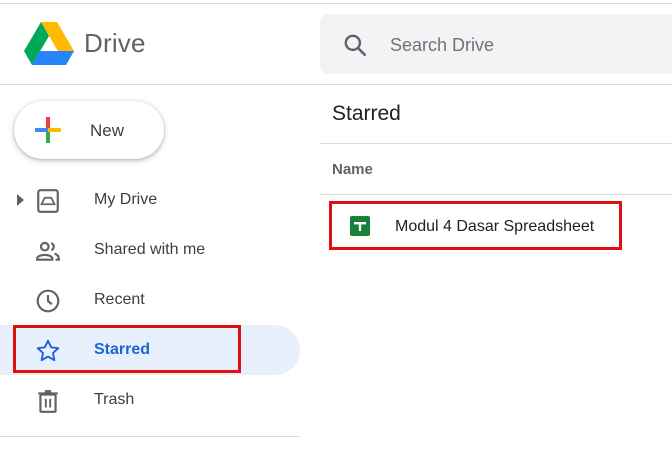 This screenshot has width=672, height=449. I want to click on new-button: New, so click(89, 130).